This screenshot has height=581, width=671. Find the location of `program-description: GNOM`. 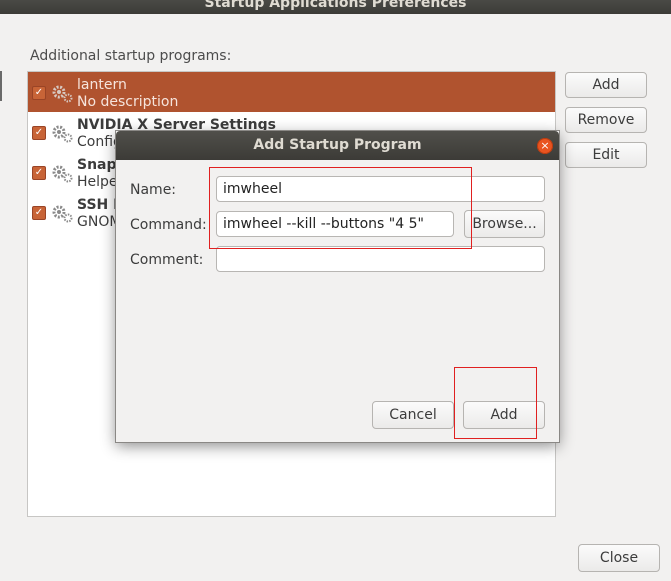

program-description: GNOM is located at coordinates (99, 222).